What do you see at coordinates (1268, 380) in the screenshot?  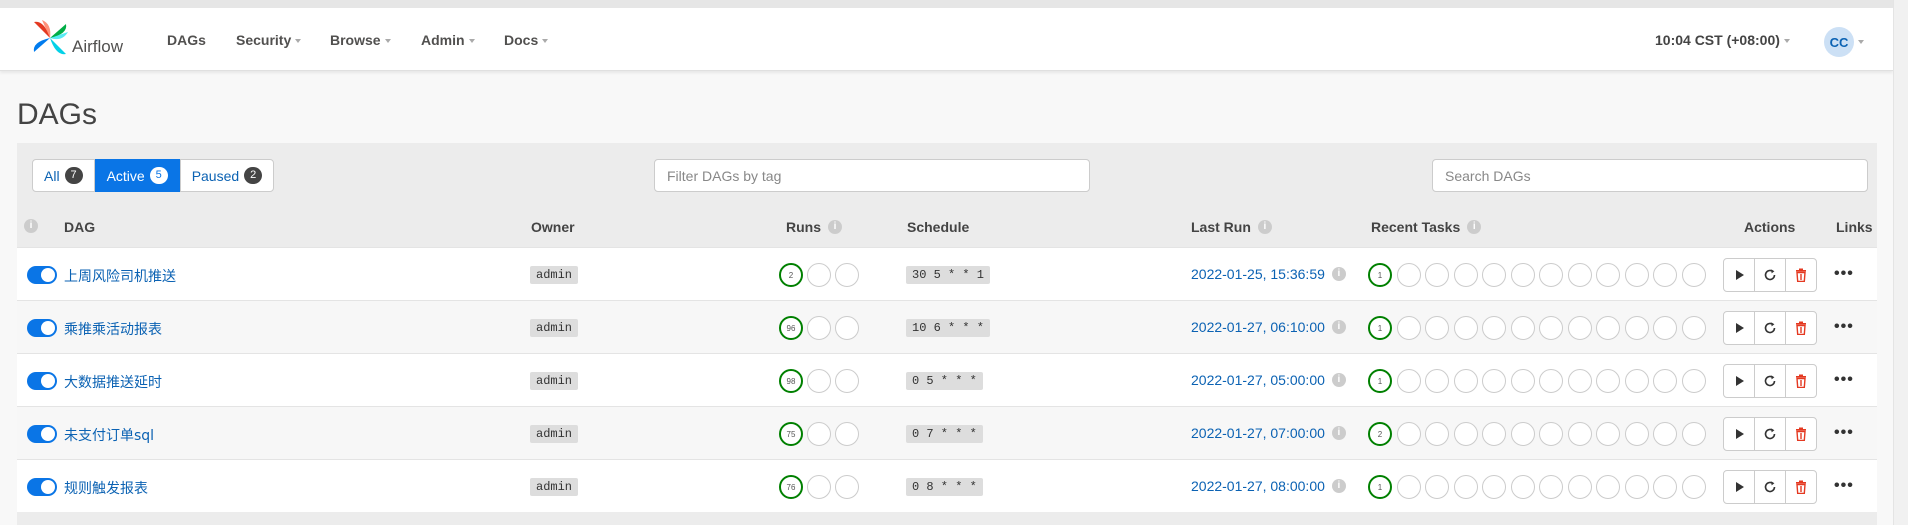 I see `last-run-link: 2022-01-27, 05:00:00 i` at bounding box center [1268, 380].